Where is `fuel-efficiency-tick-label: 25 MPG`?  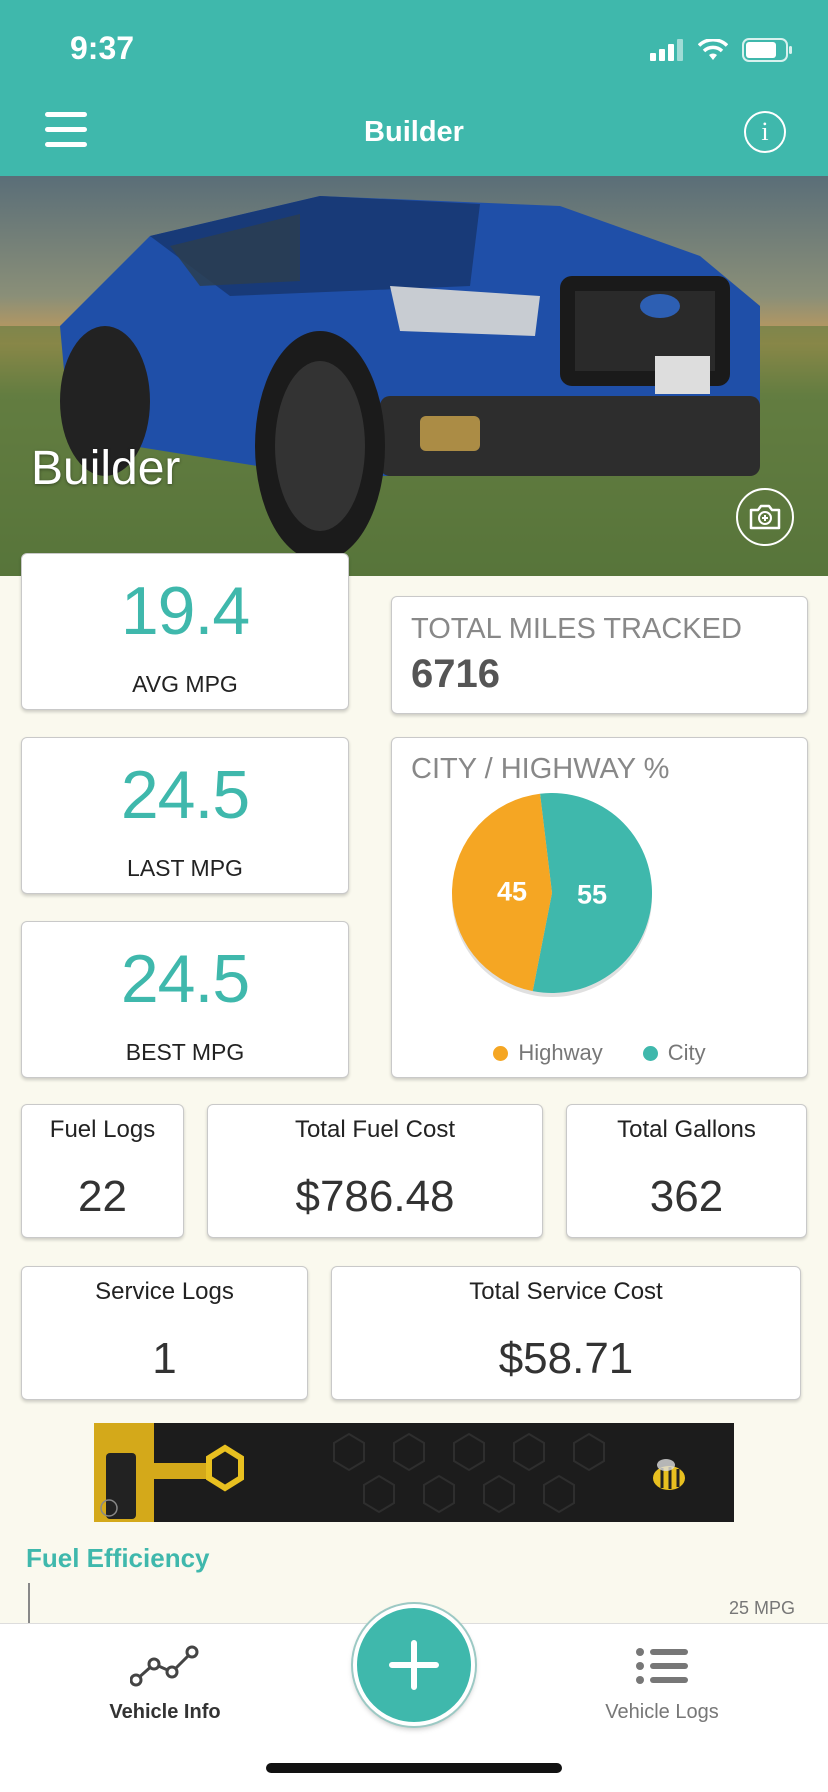 fuel-efficiency-tick-label: 25 MPG is located at coordinates (761, 1608).